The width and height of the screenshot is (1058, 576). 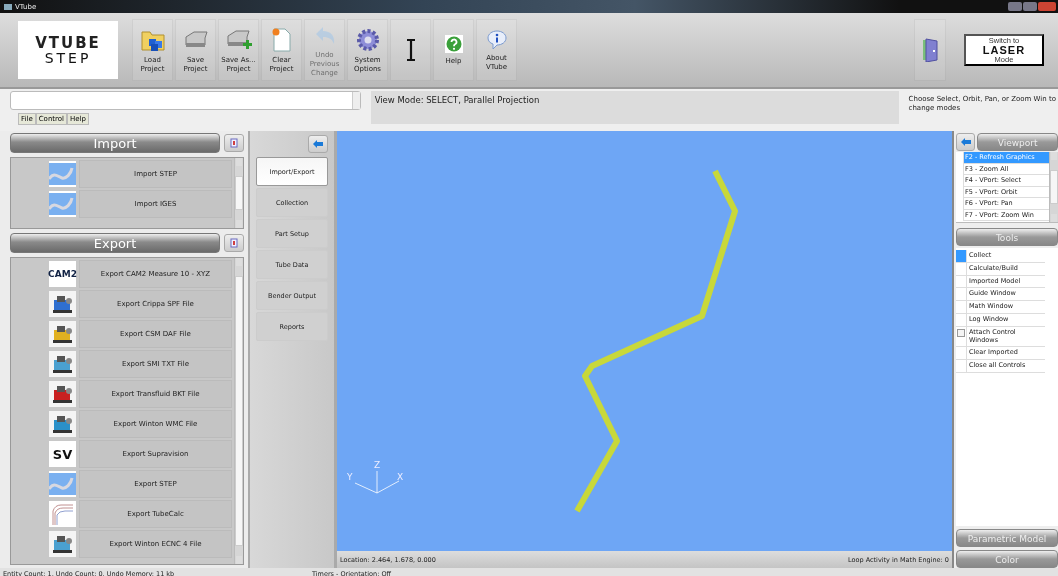 I want to click on close-button, so click(x=1047, y=6).